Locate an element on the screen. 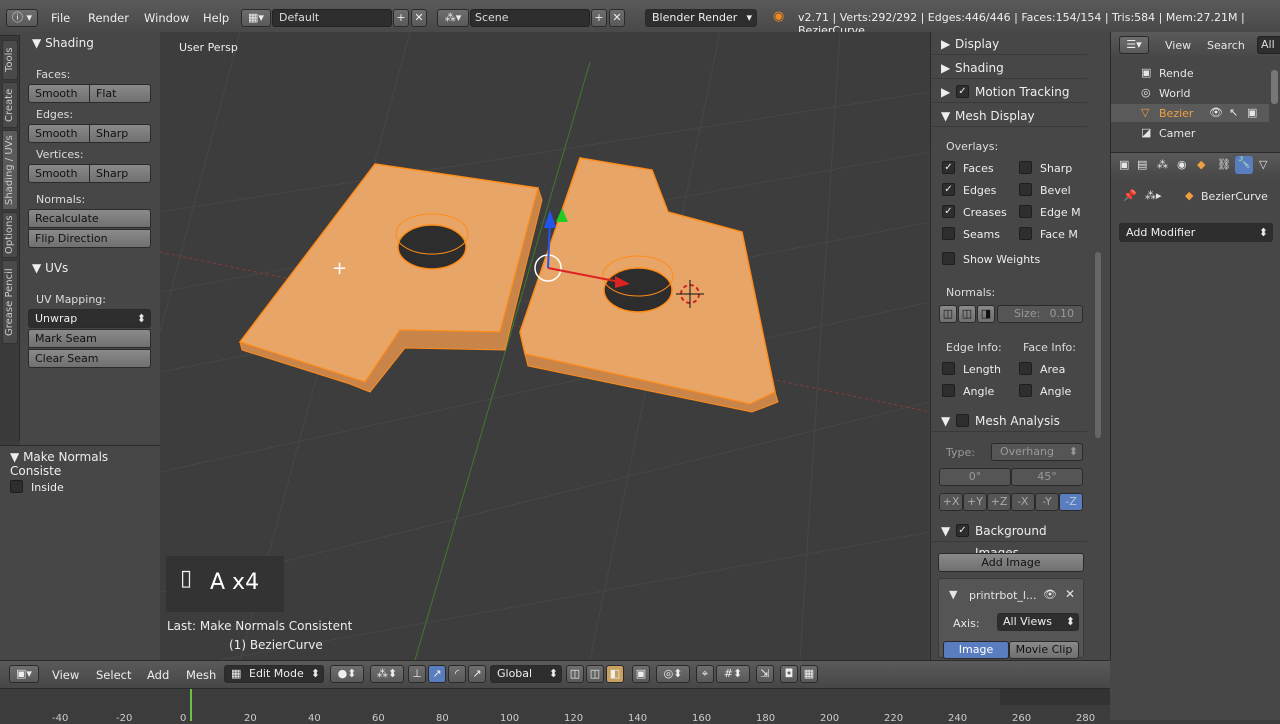 This screenshot has width=1280, height=724. snap-target-icon: ⇲ is located at coordinates (765, 674).